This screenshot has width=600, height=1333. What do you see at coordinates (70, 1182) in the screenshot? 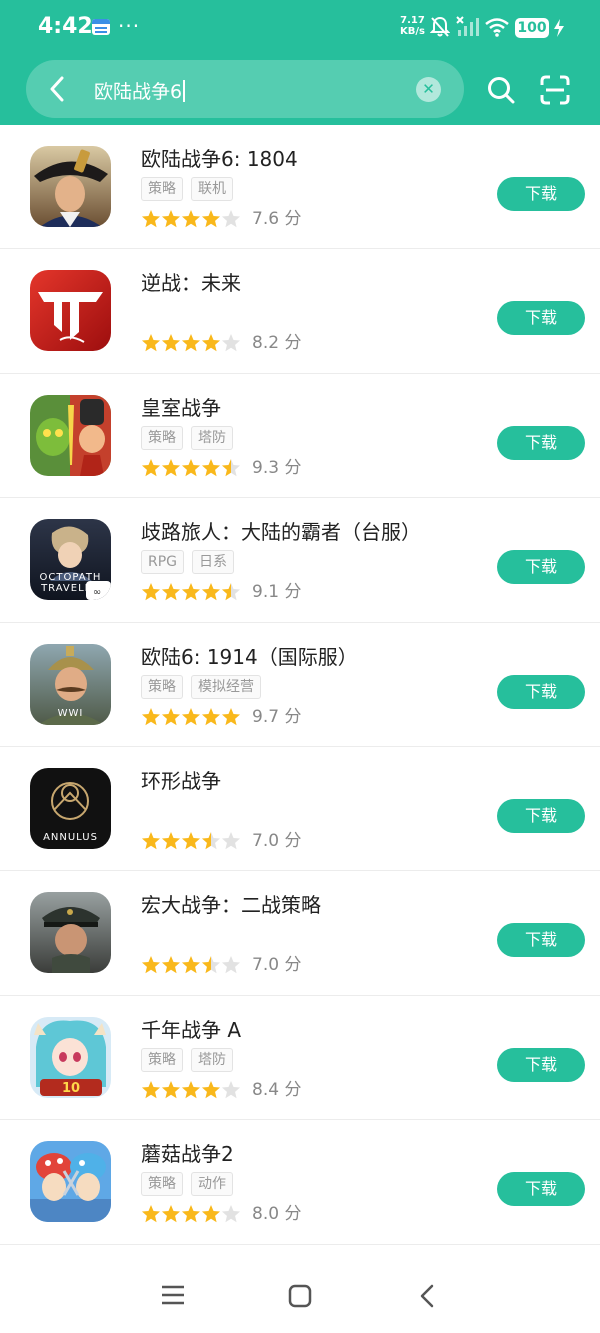
I see `mushroom-war-icon` at bounding box center [70, 1182].